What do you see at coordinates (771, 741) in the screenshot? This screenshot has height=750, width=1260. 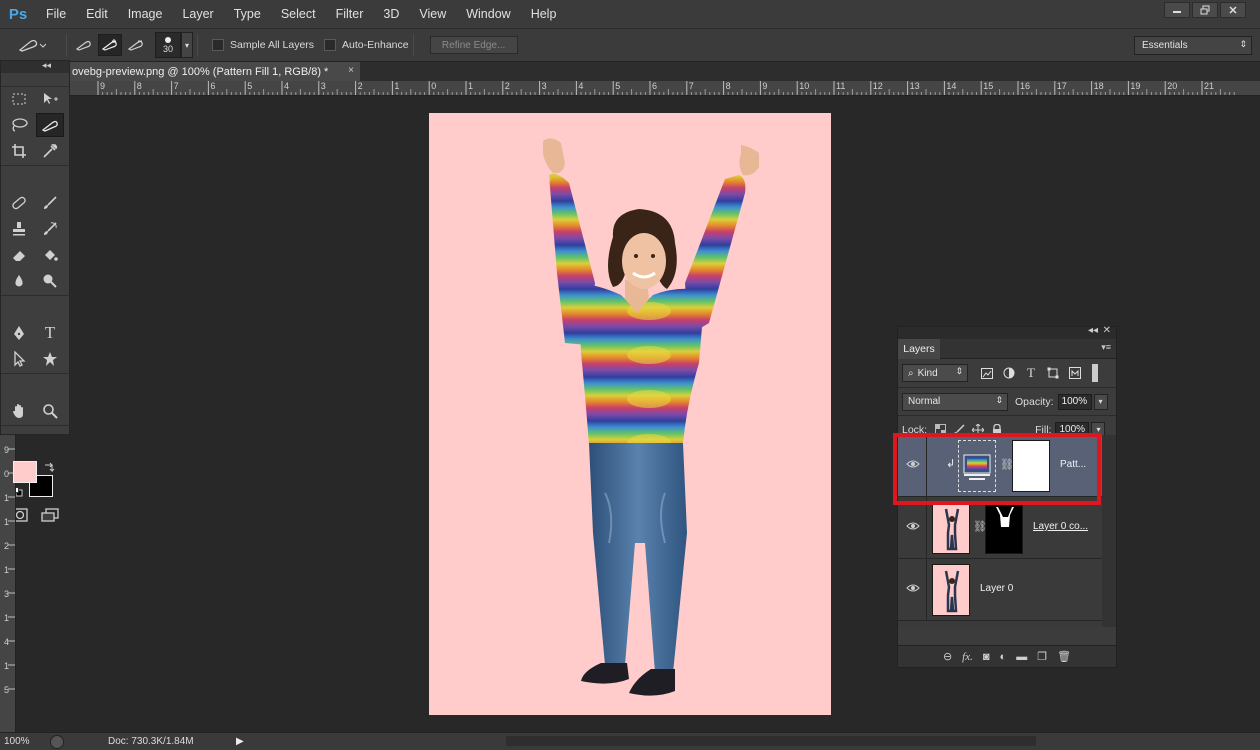 I see `horizontal-scrollbar` at bounding box center [771, 741].